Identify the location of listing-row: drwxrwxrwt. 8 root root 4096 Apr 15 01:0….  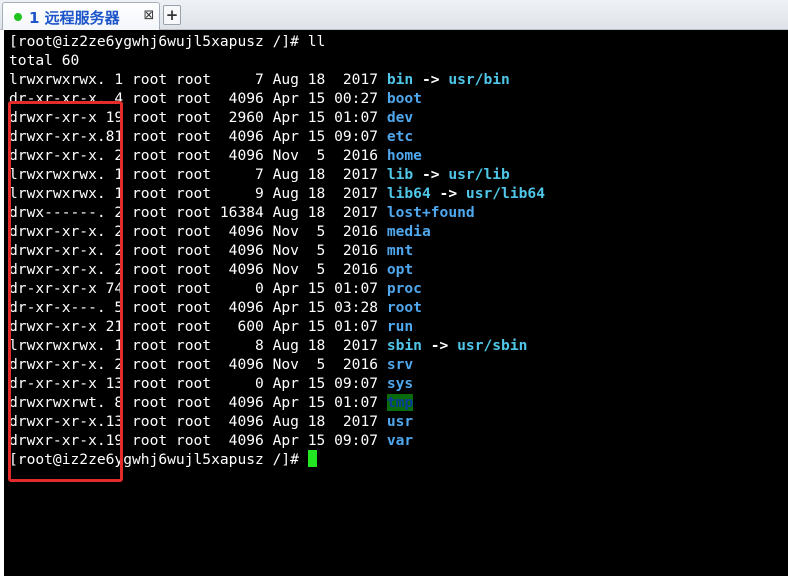
(211, 402).